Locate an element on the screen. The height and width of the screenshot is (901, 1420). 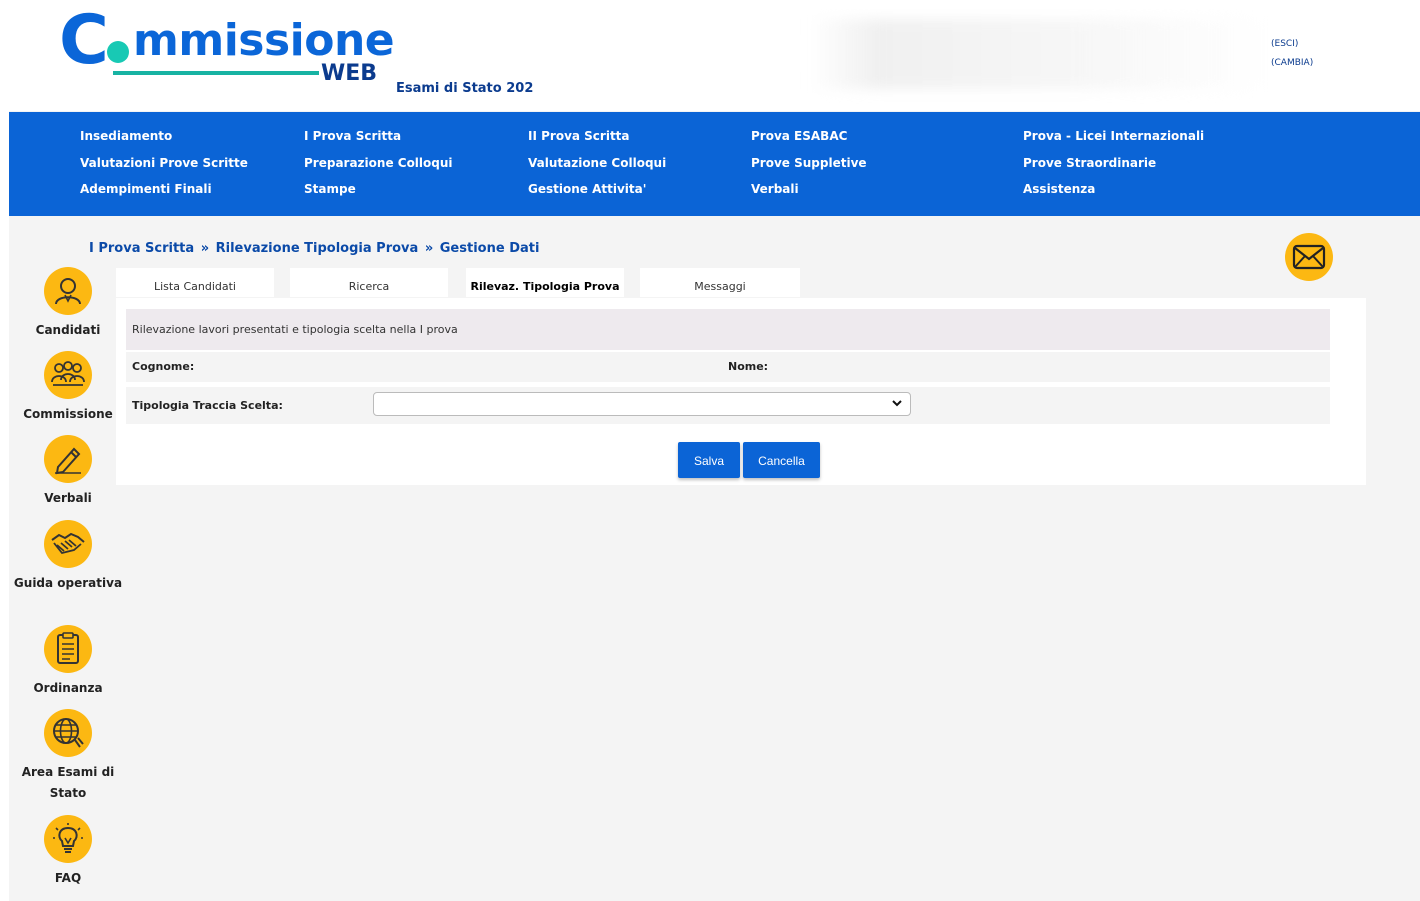
nome-label: Nome: is located at coordinates (748, 366).